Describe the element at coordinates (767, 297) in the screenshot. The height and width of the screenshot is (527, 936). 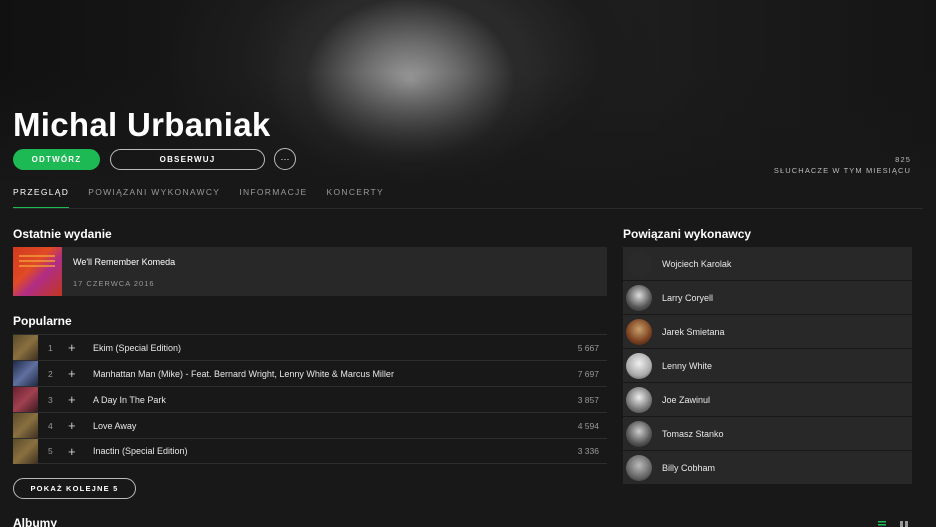
I see `related-artist-item: Larry Coryell` at that location.